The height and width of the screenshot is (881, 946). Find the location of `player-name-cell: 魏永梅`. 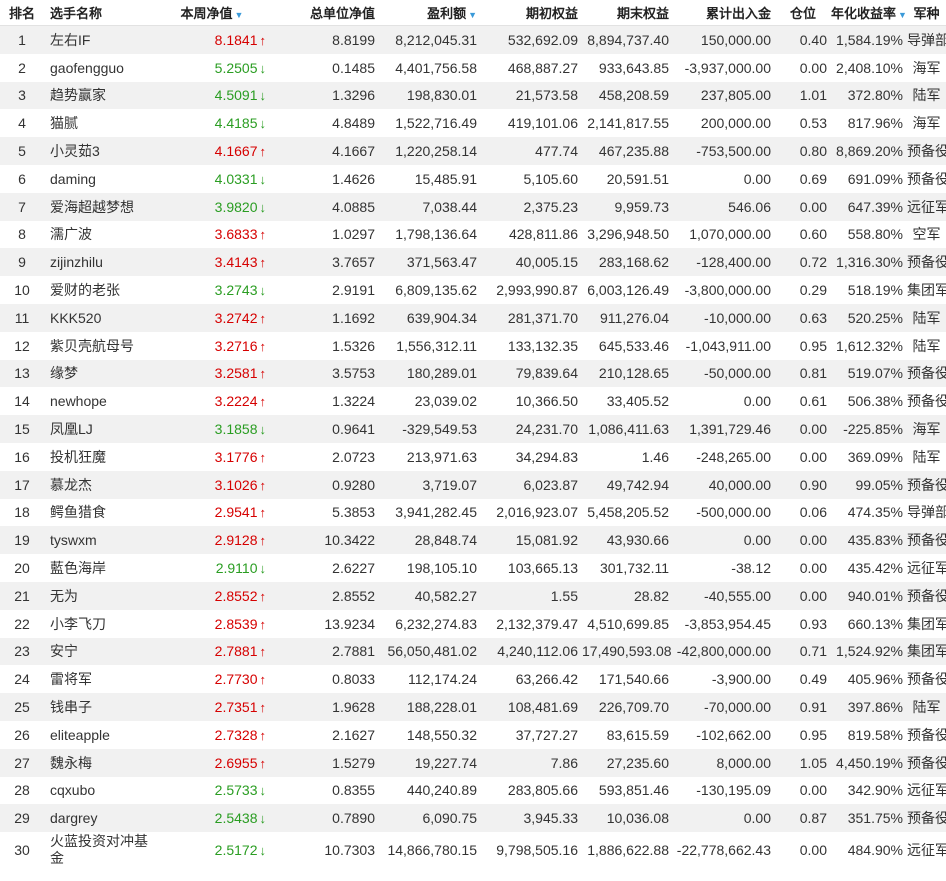

player-name-cell: 魏永梅 is located at coordinates (97, 762).